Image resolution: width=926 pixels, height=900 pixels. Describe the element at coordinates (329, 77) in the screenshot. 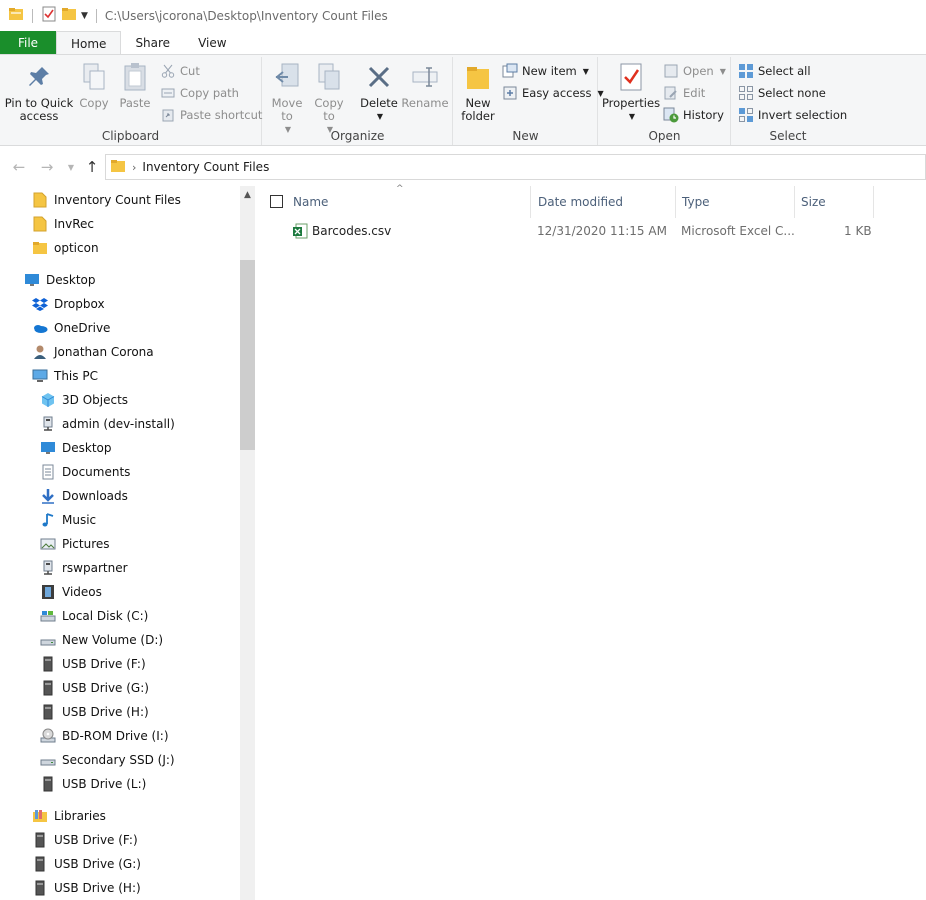

I see `copy-to-icon` at that location.